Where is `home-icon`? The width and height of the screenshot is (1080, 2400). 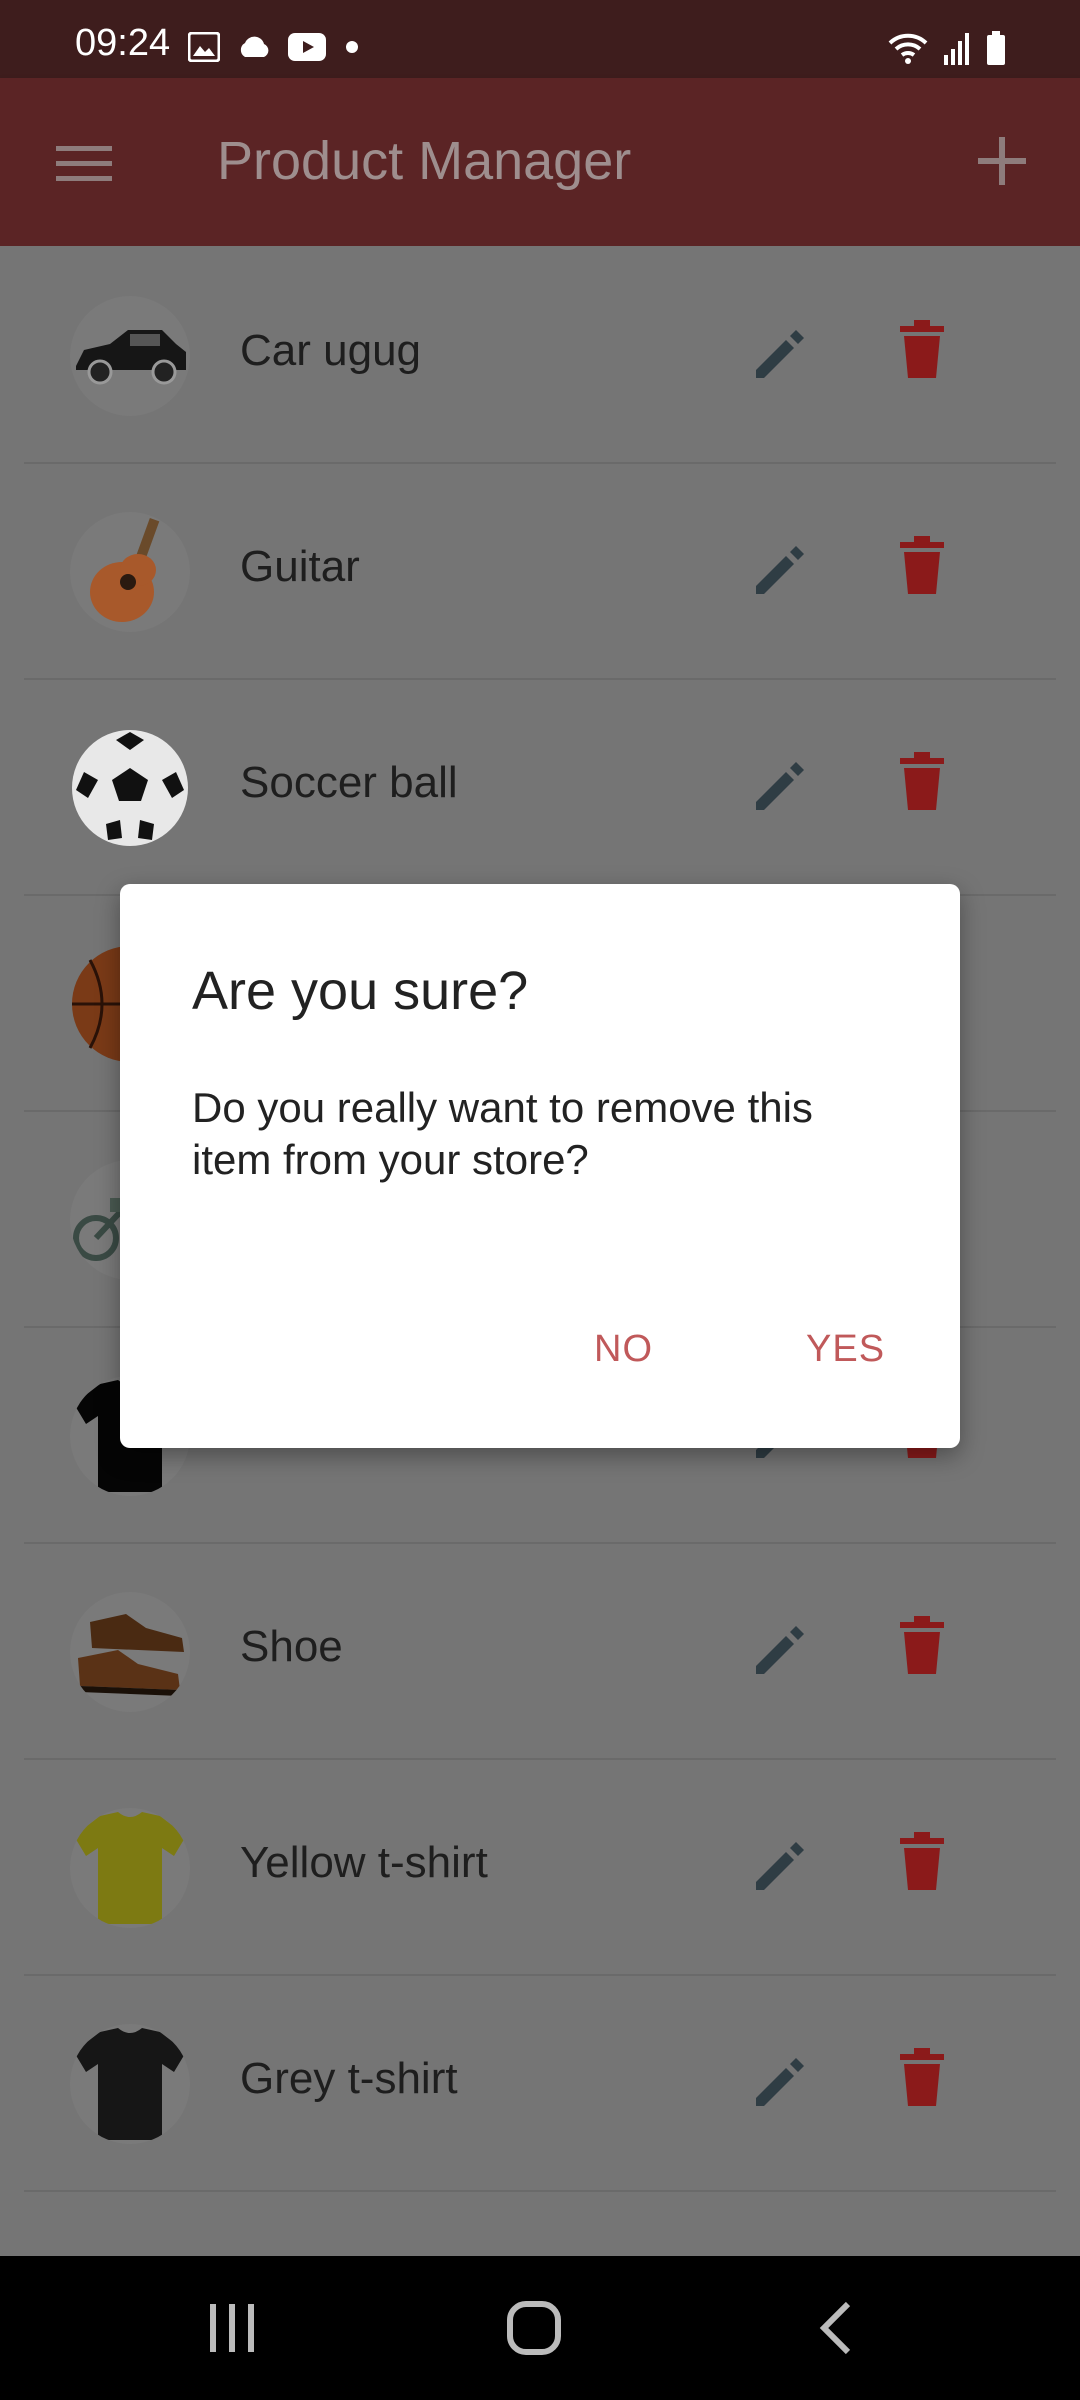
home-icon is located at coordinates (534, 2328).